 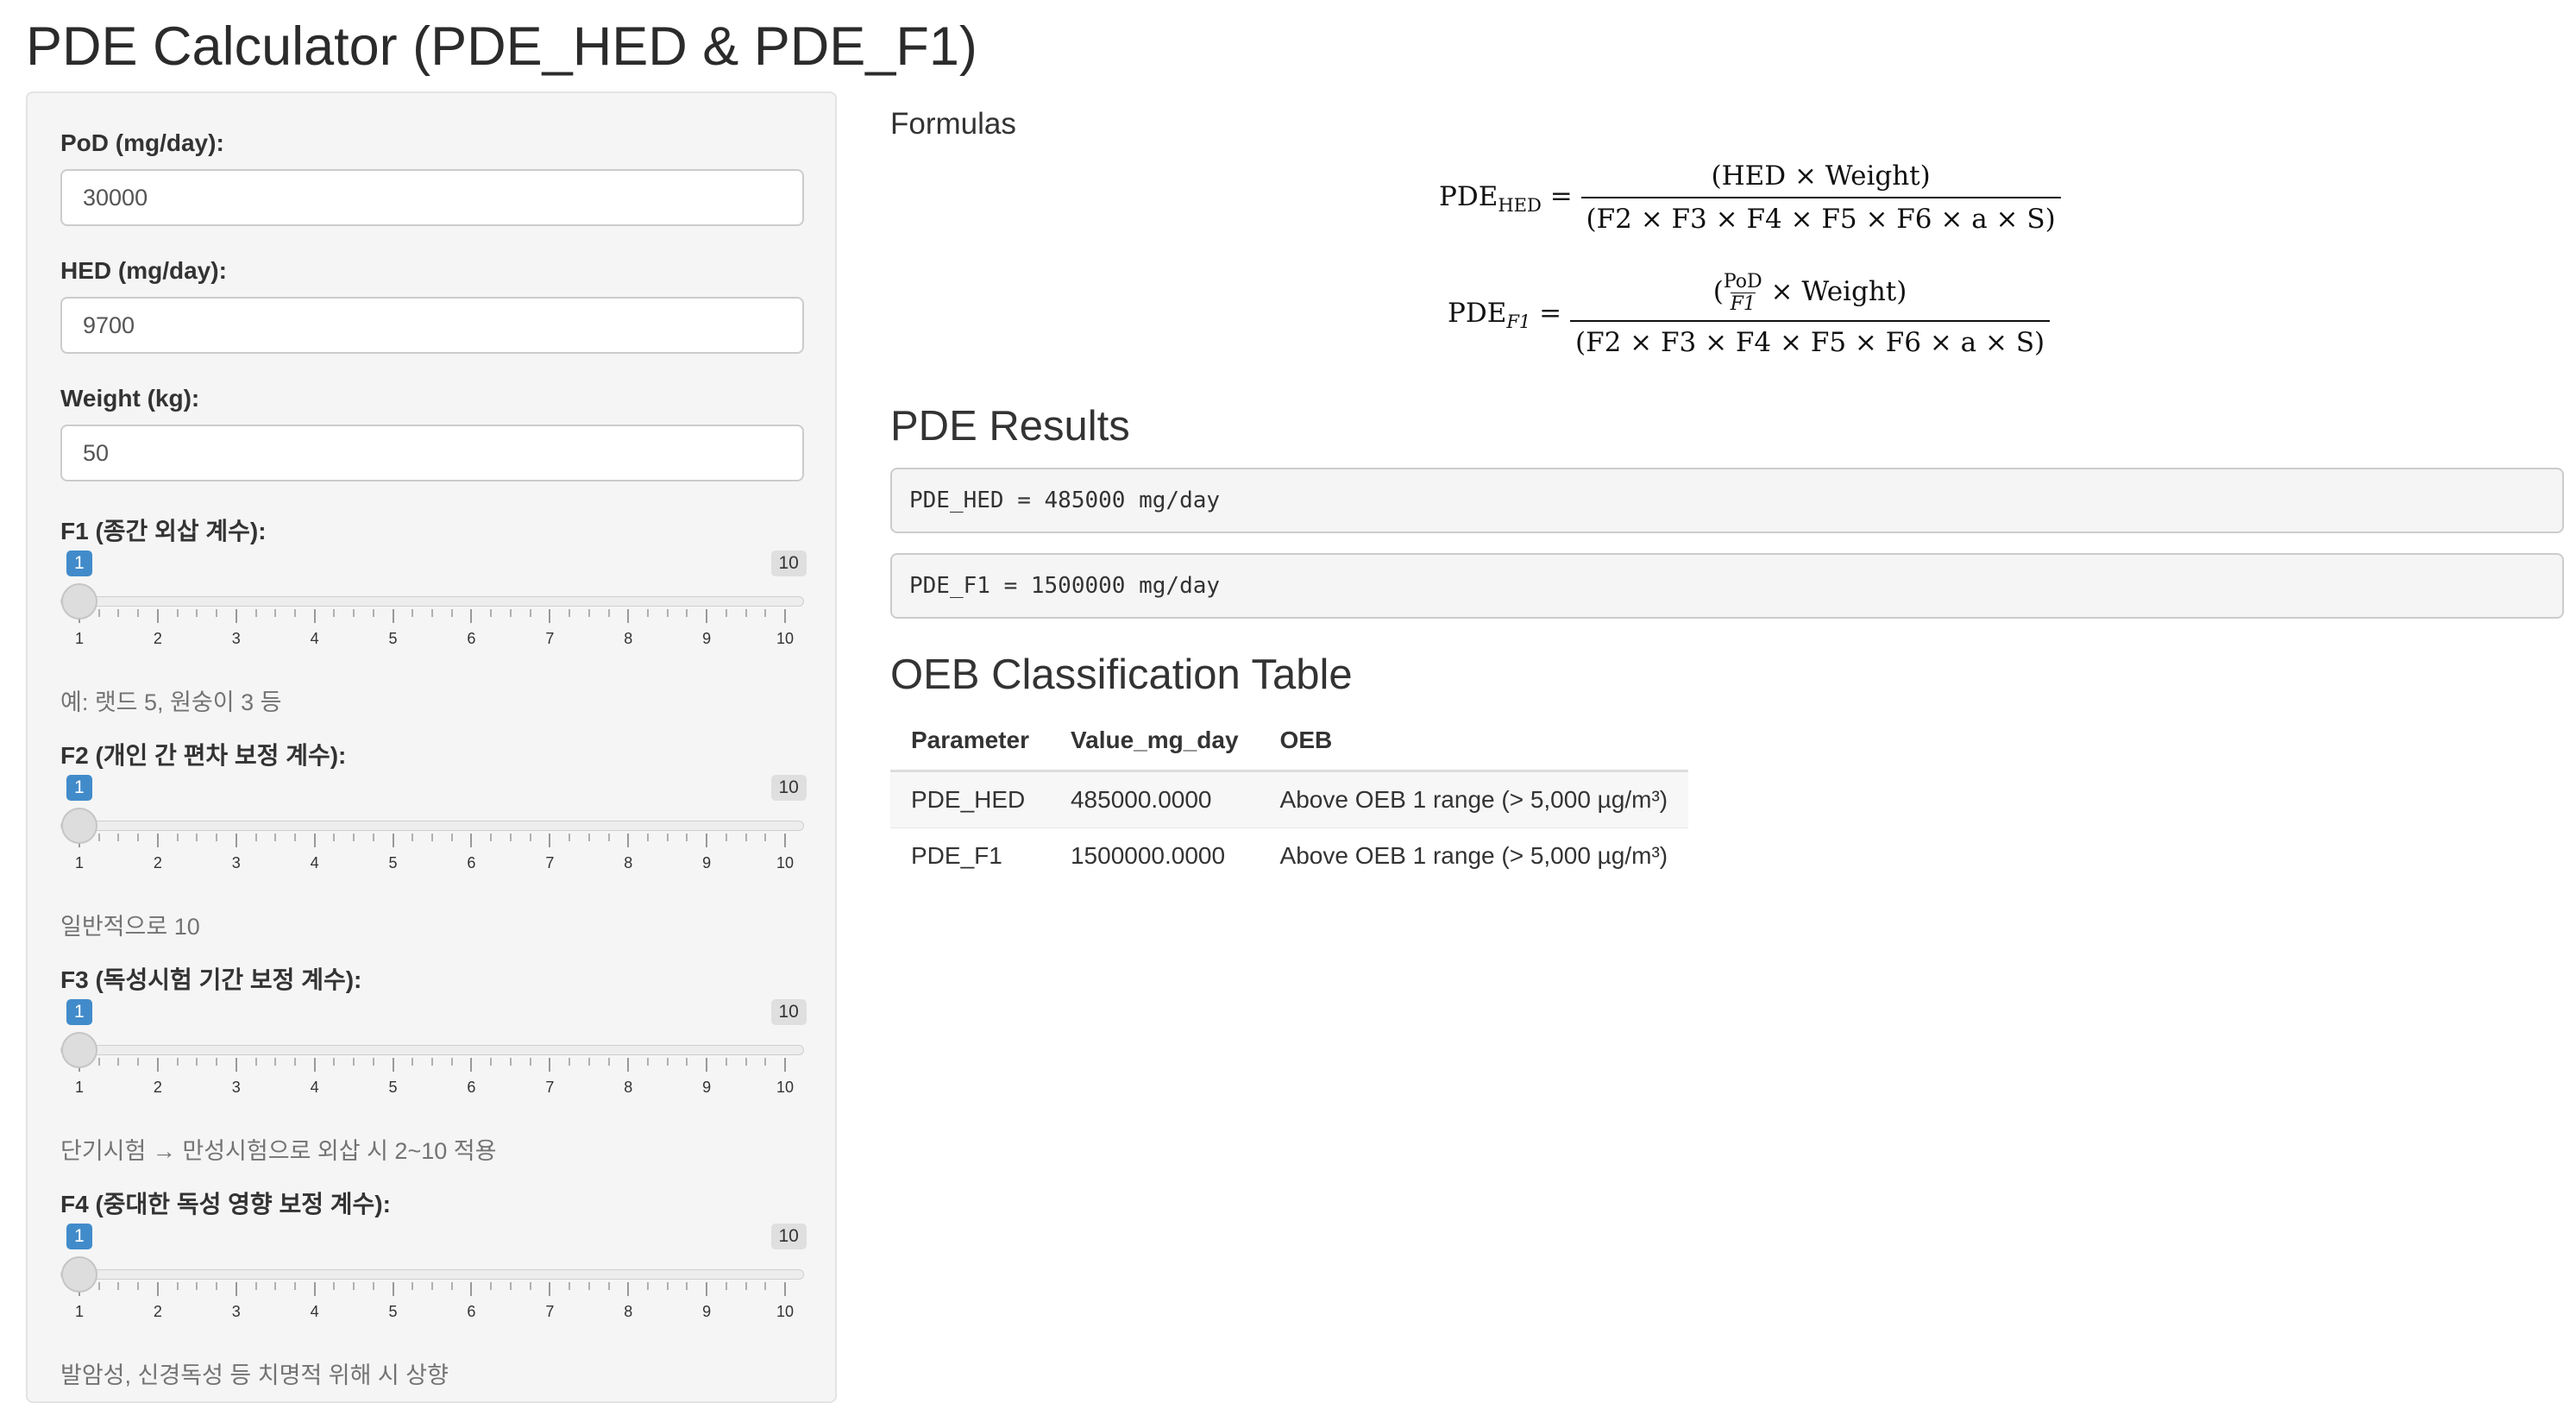 What do you see at coordinates (432, 325) in the screenshot?
I see `hed-input` at bounding box center [432, 325].